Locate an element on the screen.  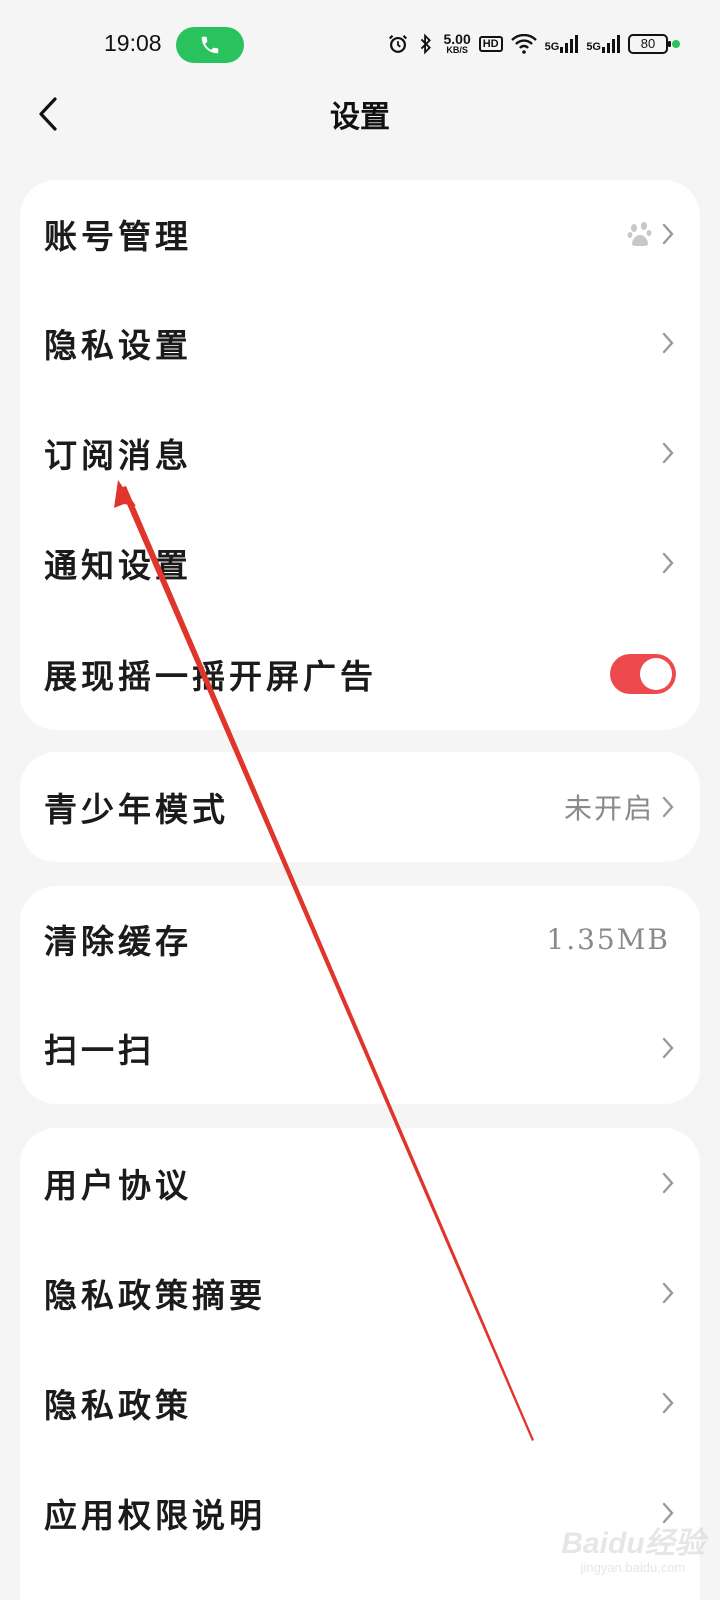
speed-value: 5.00 is located at coordinates (457, 39).